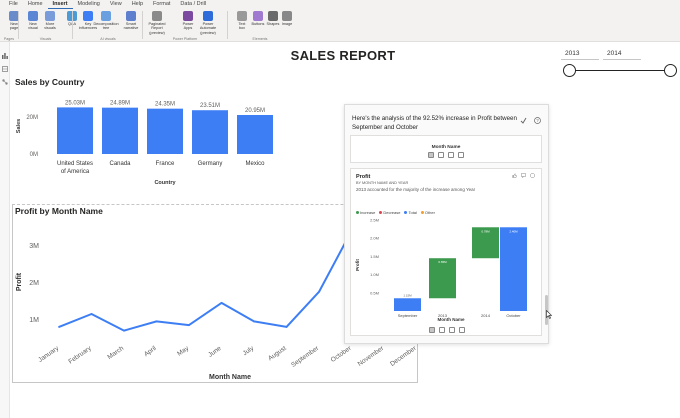 This screenshot has height=418, width=680. Describe the element at coordinates (5, 65) in the screenshot. I see `data-view-icon` at that location.